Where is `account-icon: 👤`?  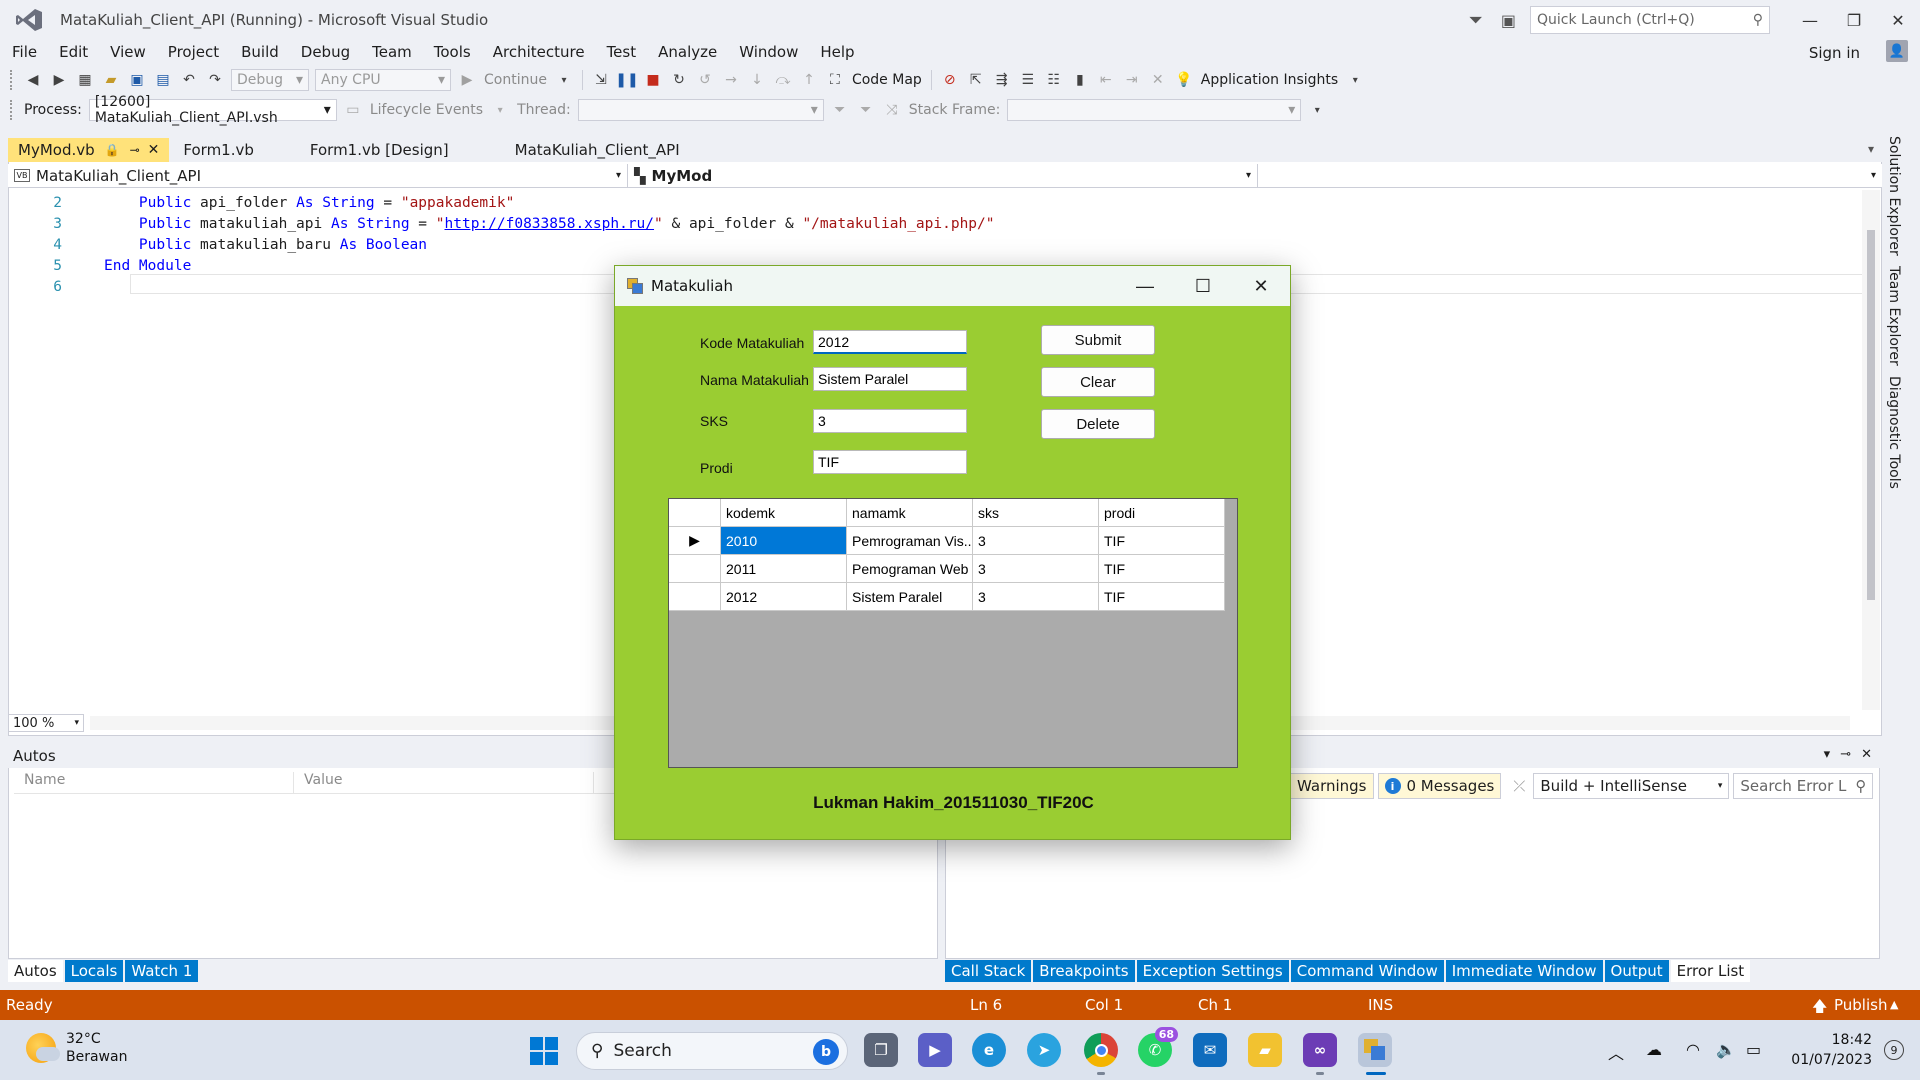 account-icon: 👤 is located at coordinates (1897, 51).